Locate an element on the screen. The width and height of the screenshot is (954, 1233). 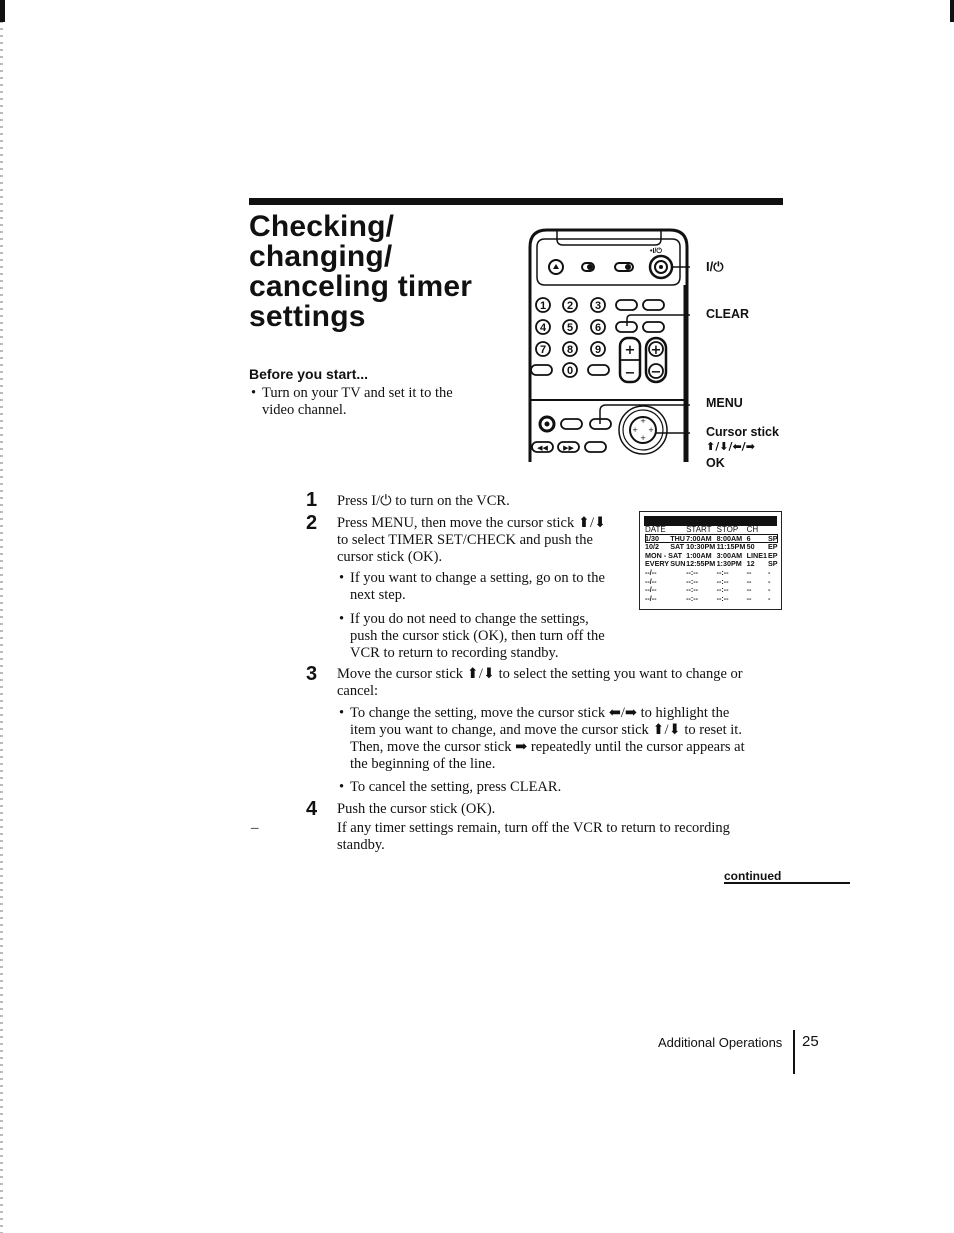
step-4-text: Push the cursor stick (OK). is located at coordinates (416, 809).